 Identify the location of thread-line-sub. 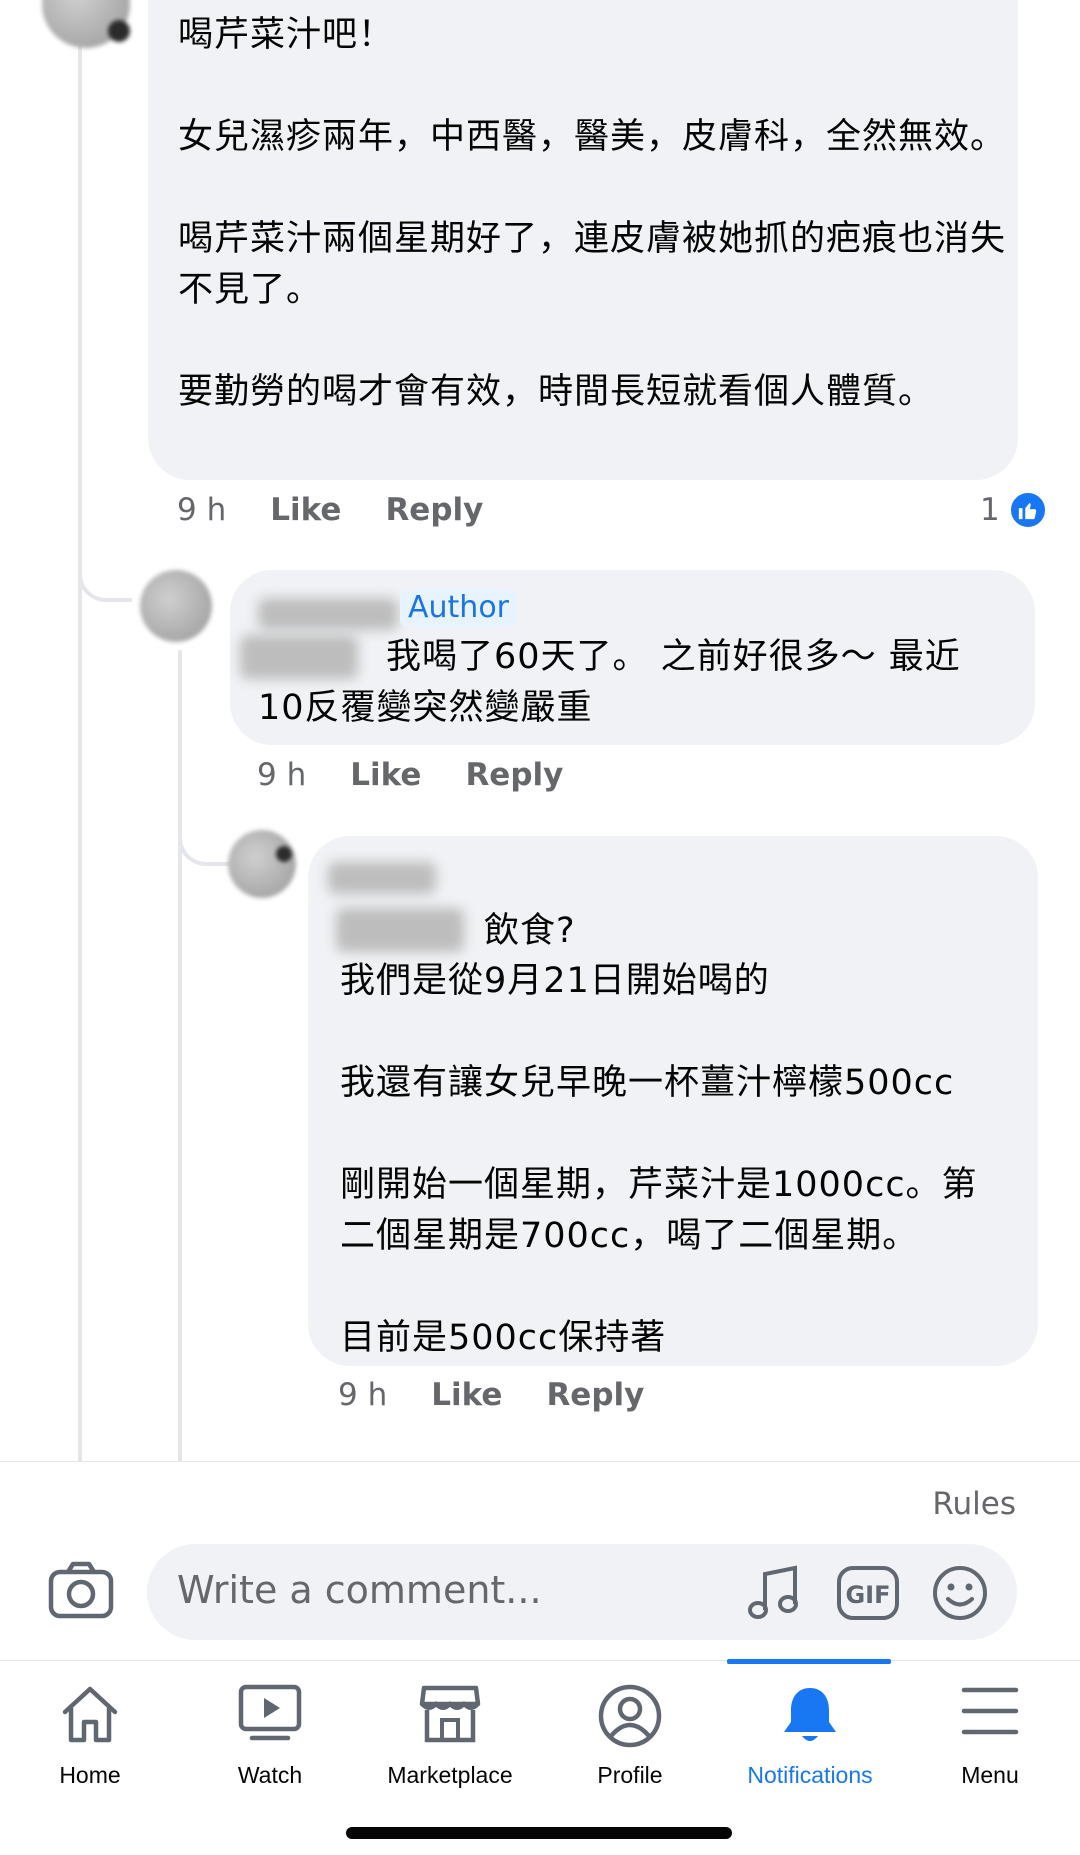
(180, 1056).